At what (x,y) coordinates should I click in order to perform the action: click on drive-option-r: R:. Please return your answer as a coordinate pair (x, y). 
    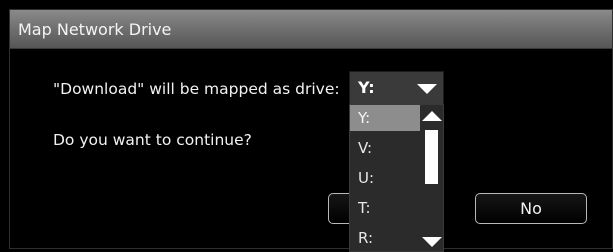
    Looking at the image, I should click on (386, 238).